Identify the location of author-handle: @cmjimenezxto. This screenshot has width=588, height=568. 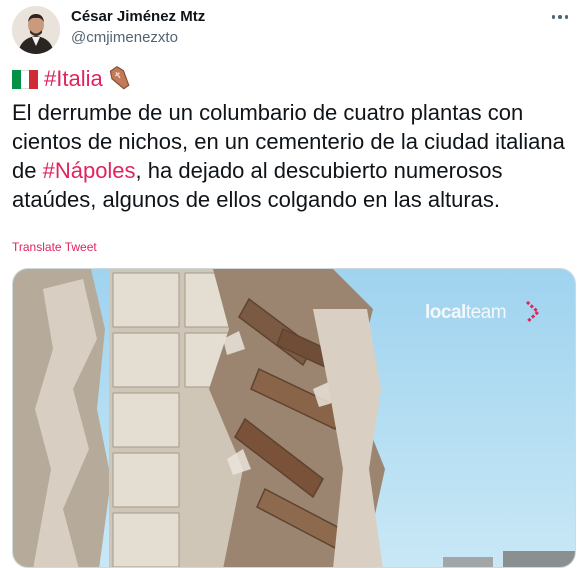
(124, 37).